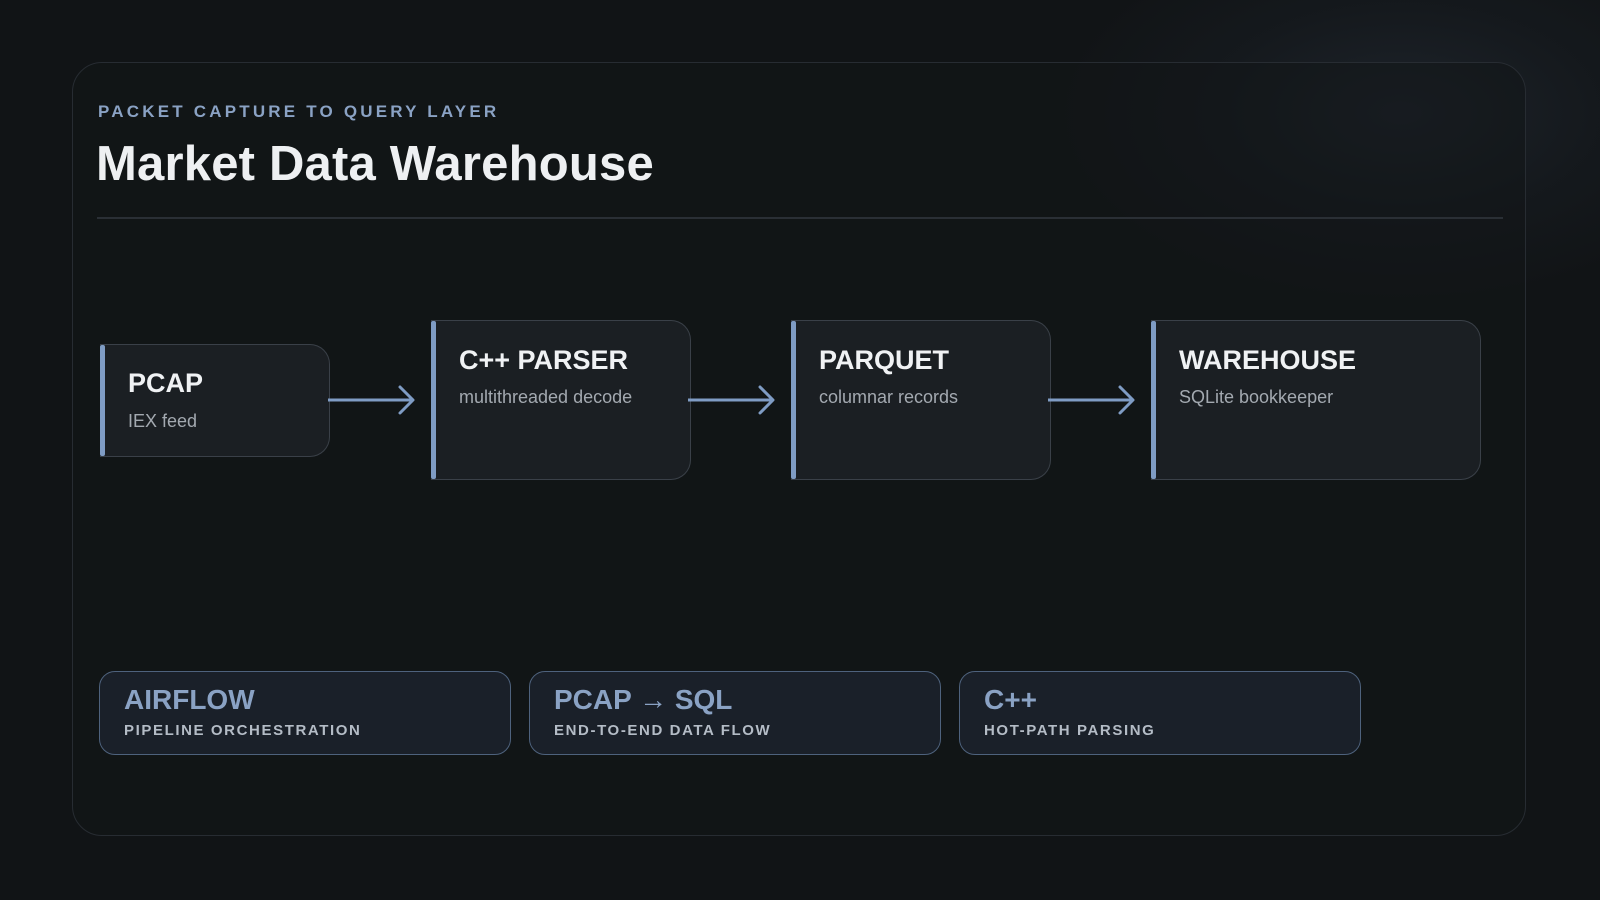  What do you see at coordinates (1160, 713) in the screenshot?
I see `tag-cpp: C++ HOT-PATH PARSING` at bounding box center [1160, 713].